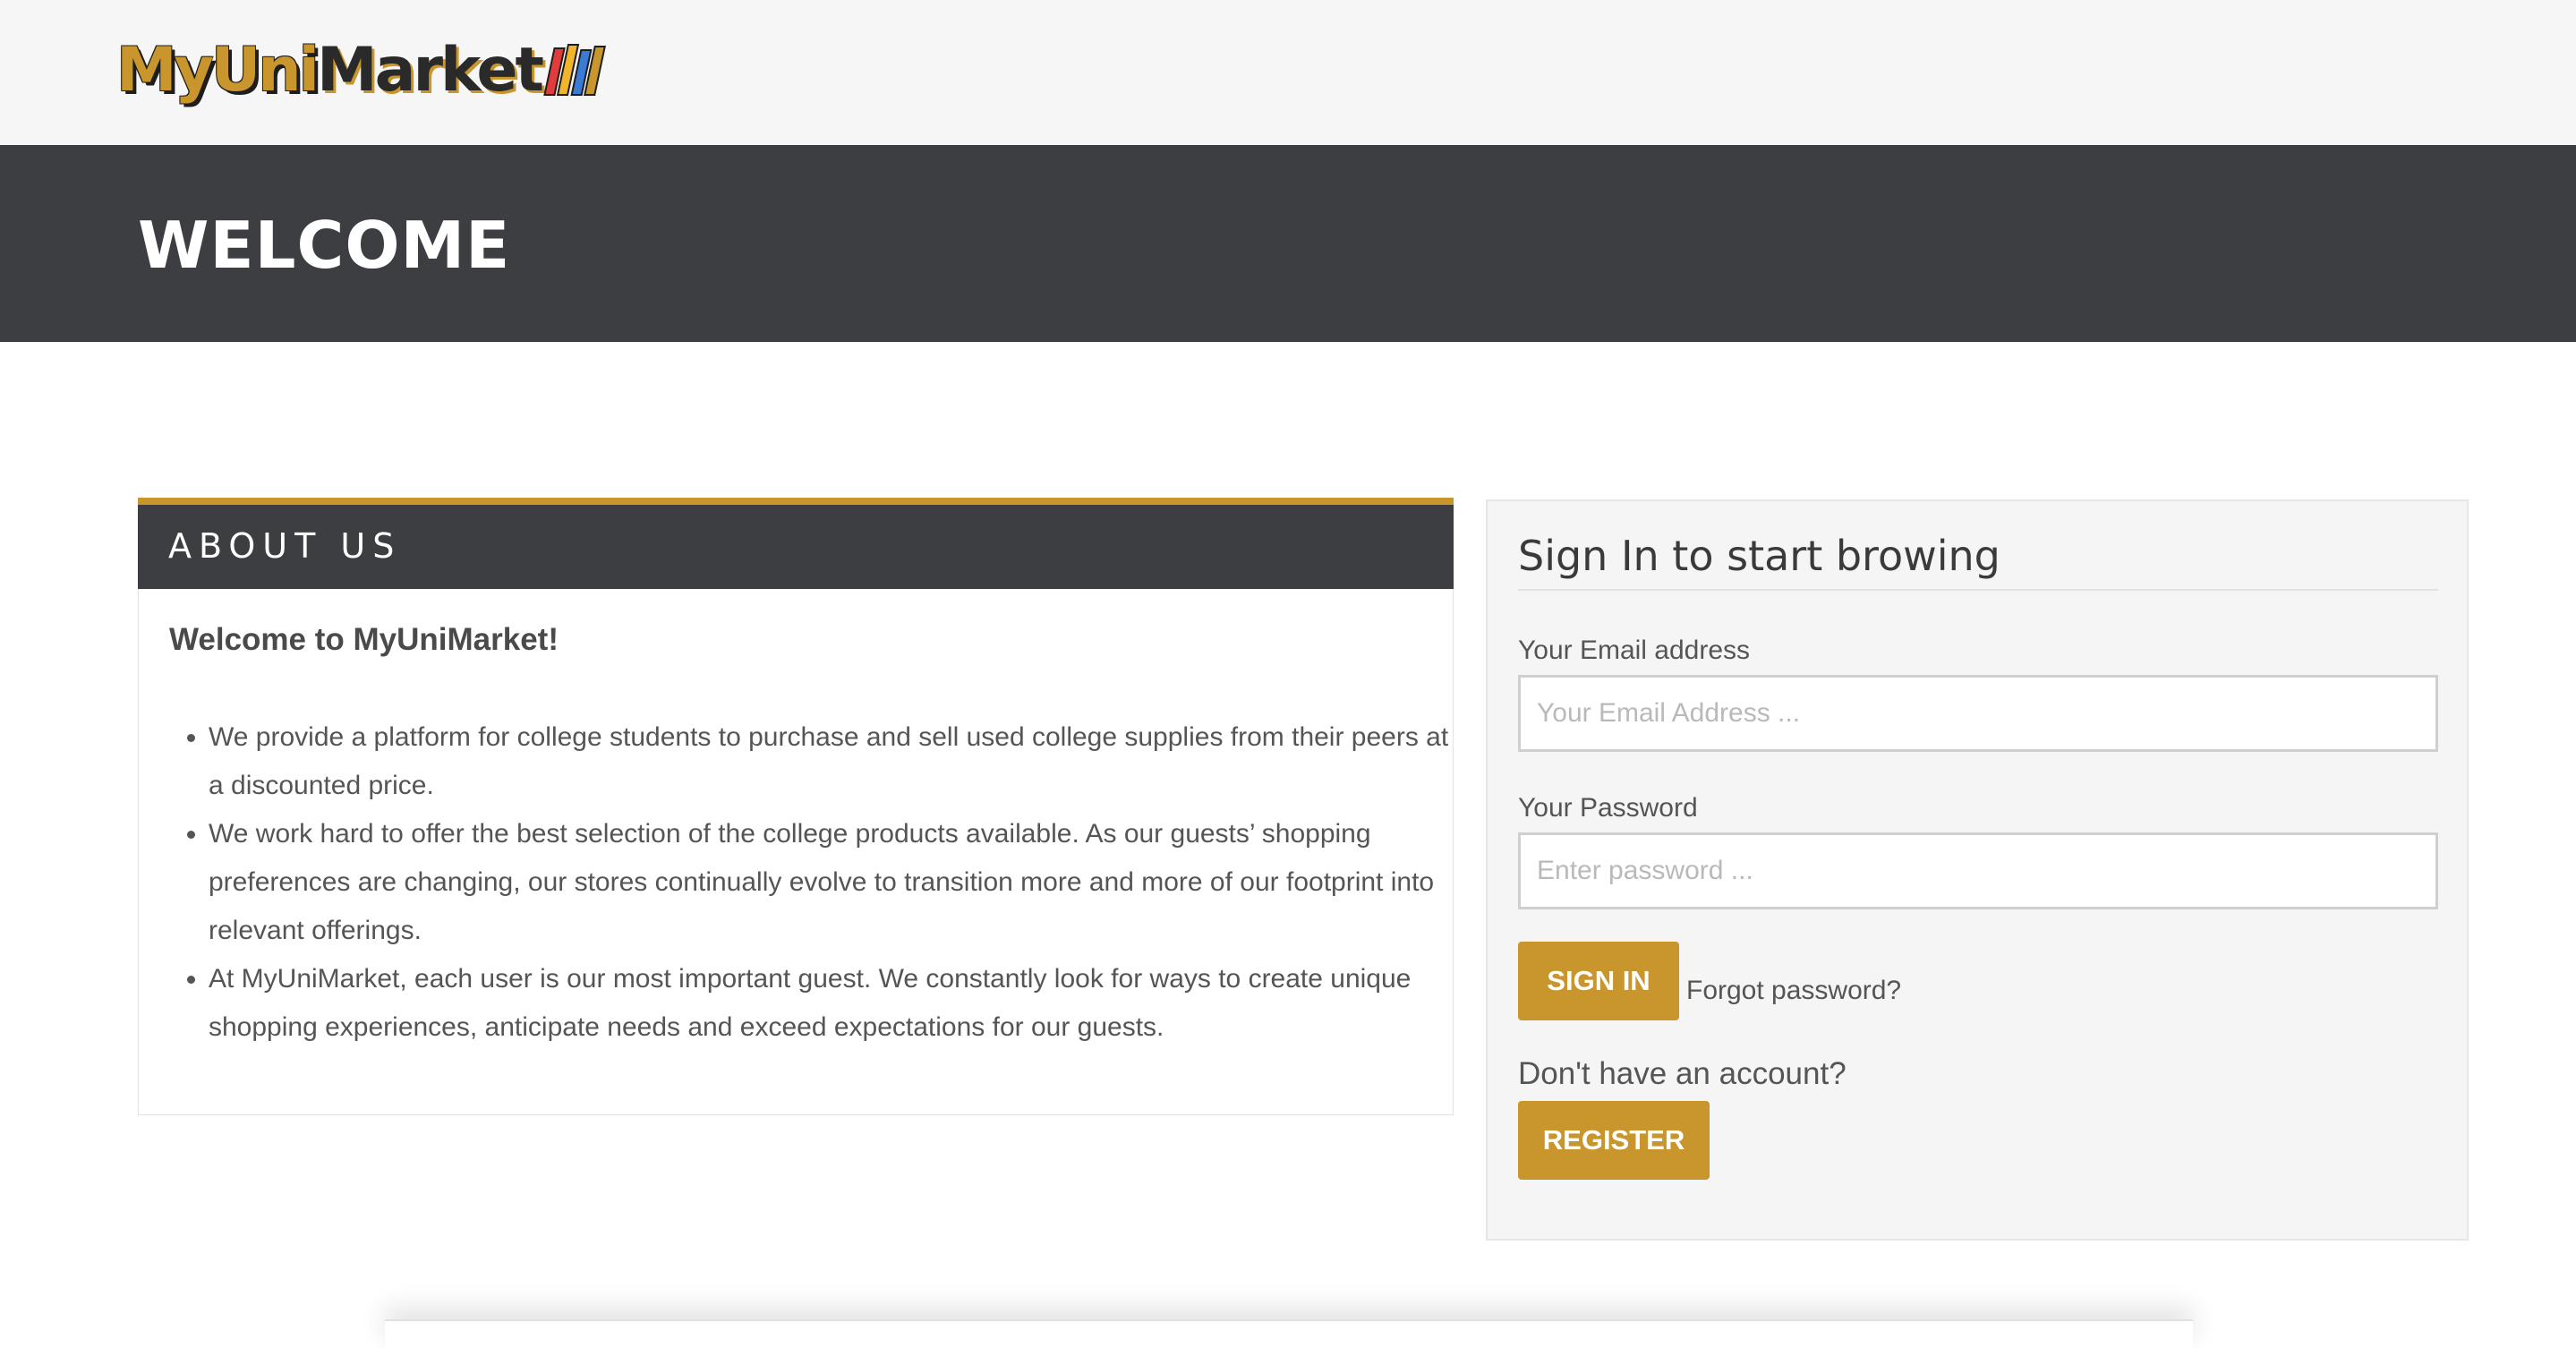 The height and width of the screenshot is (1348, 2576). What do you see at coordinates (1288, 72) in the screenshot?
I see `site-header: MyUniMarket` at bounding box center [1288, 72].